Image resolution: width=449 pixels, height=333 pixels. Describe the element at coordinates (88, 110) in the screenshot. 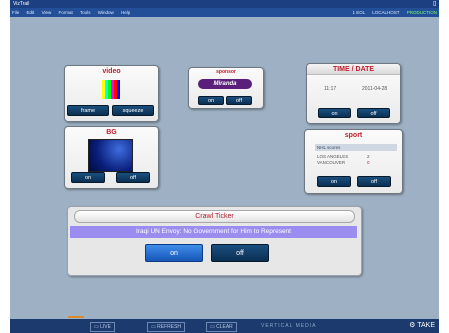

I see `frame-button: frame` at that location.